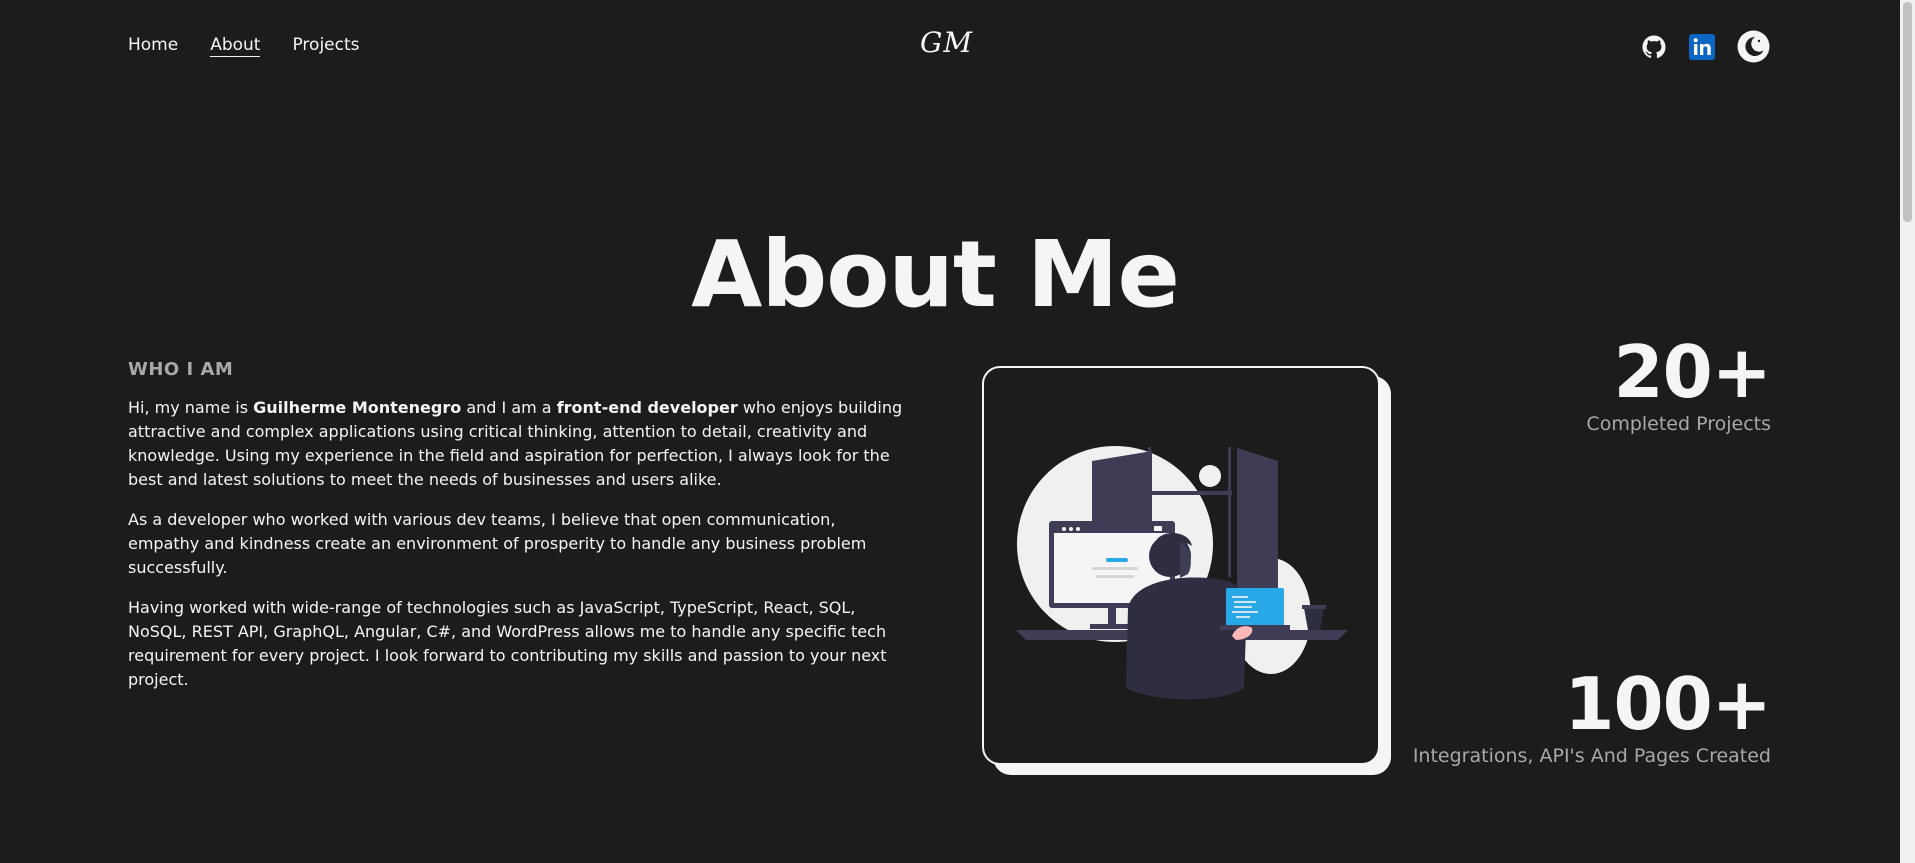 The image size is (1915, 863). What do you see at coordinates (1678, 424) in the screenshot?
I see `stat-label: Completed Projects` at bounding box center [1678, 424].